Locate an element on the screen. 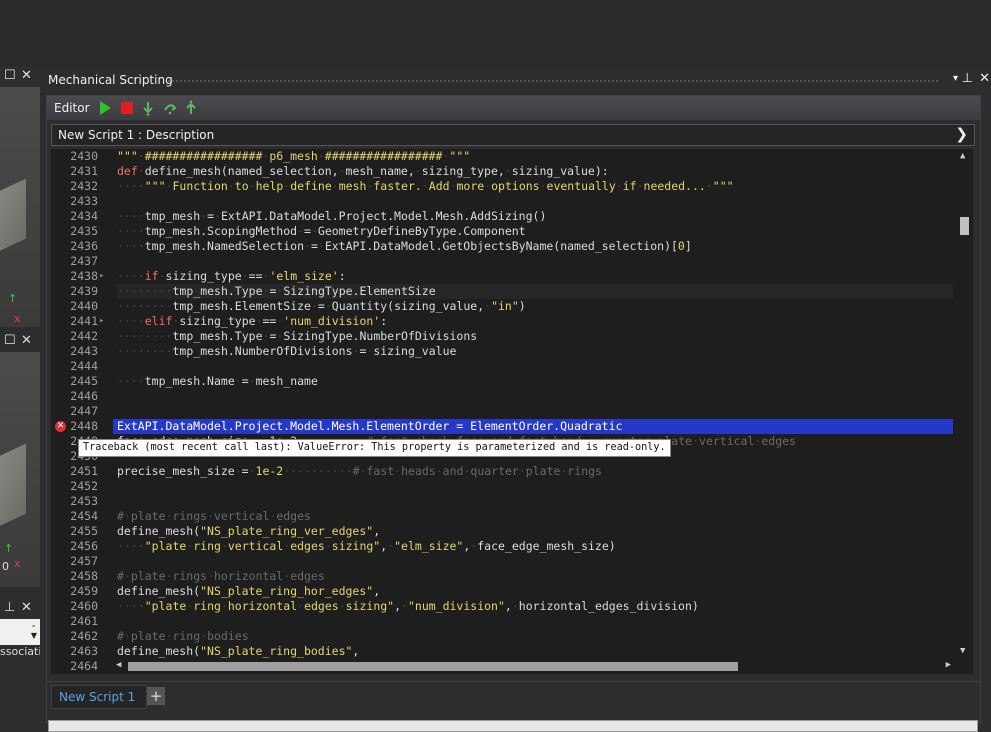 Image resolution: width=991 pixels, height=732 pixels. line-number: 2438 is located at coordinates (84, 276).